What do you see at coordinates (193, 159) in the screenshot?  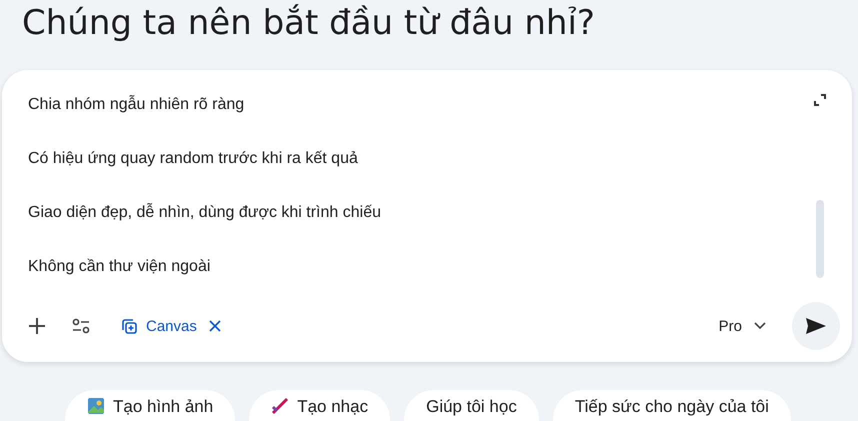 I see `prompt-text-line: Có hiệu ứng quay random trước khi ra kết quả` at bounding box center [193, 159].